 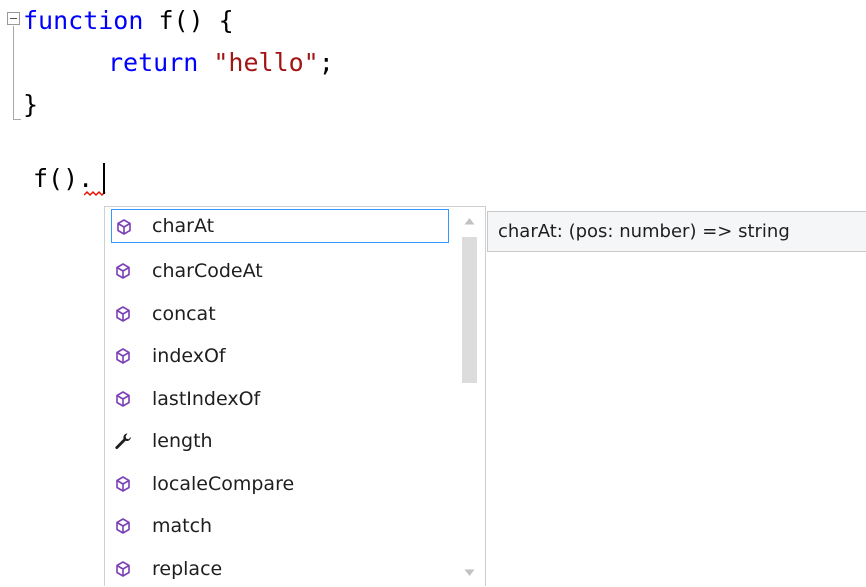 I want to click on function-signature: f() {, so click(x=188, y=20).